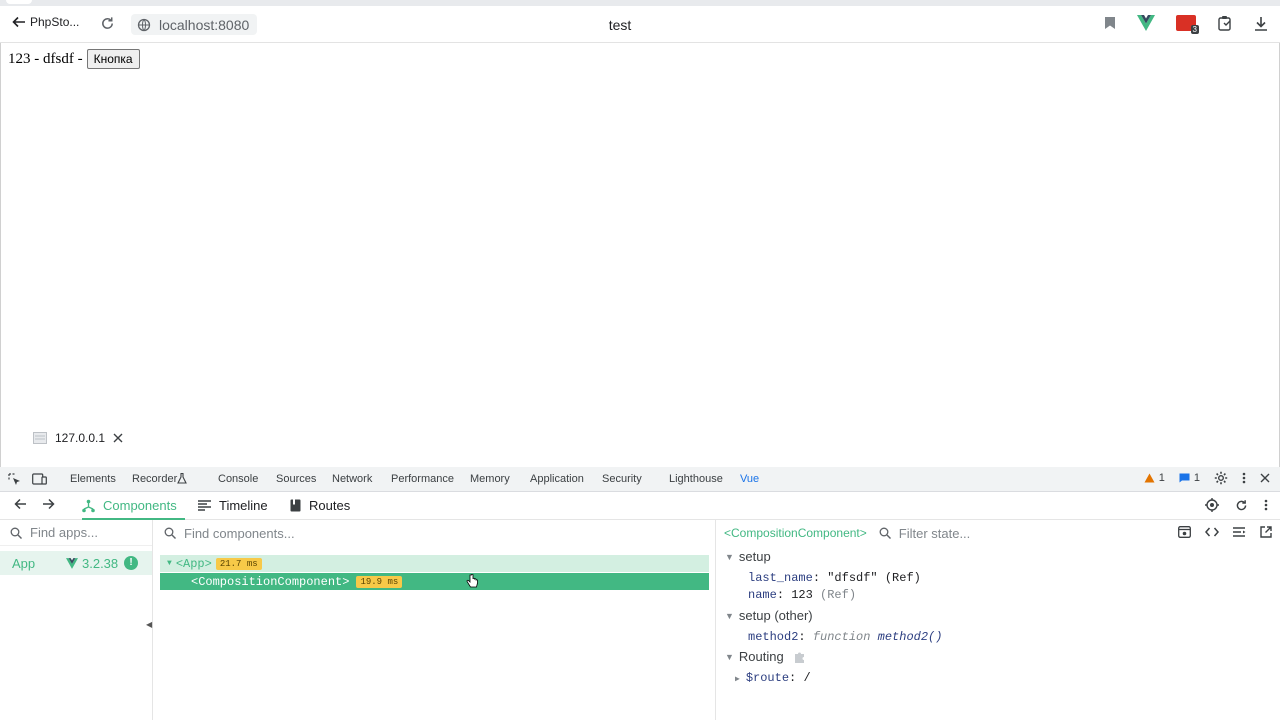 The height and width of the screenshot is (720, 1280). Describe the element at coordinates (140, 505) in the screenshot. I see `tab-components-label: Components` at that location.